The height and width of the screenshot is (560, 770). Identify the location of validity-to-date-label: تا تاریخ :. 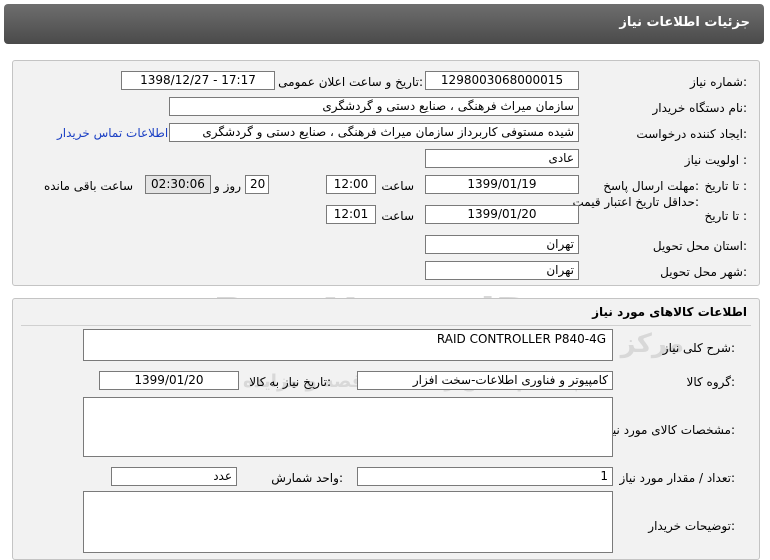
(725, 216).